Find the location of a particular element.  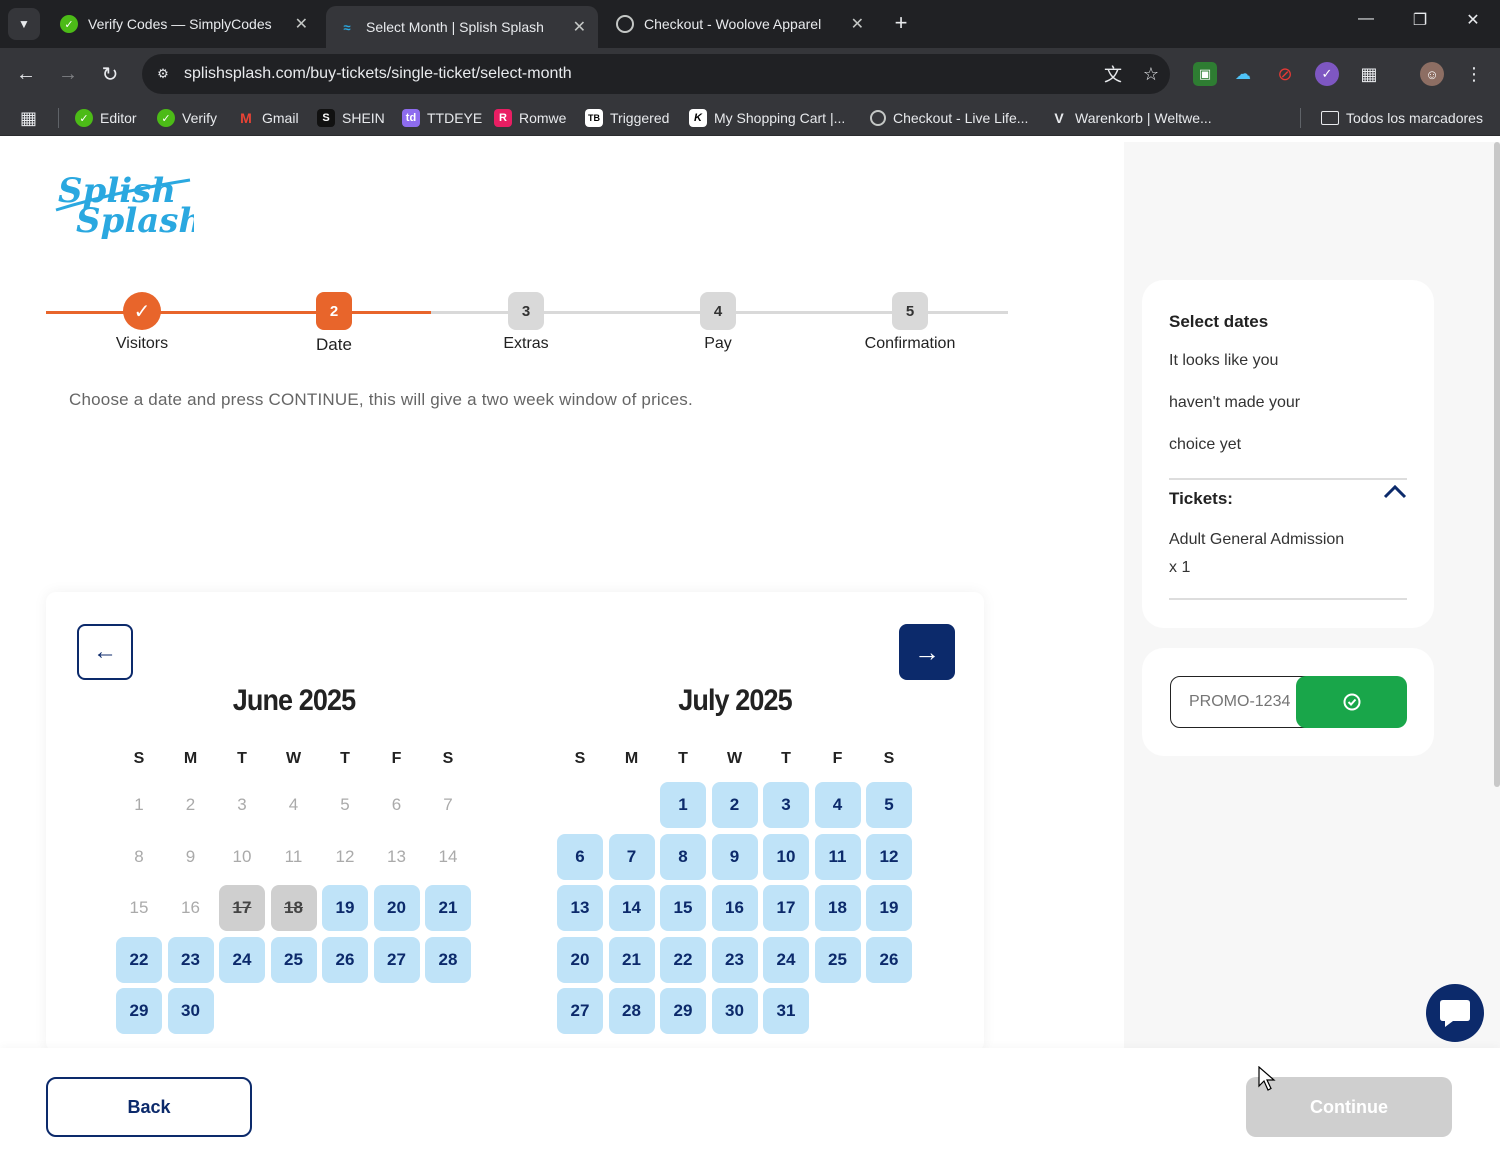

chat-widget-button is located at coordinates (1455, 1013).